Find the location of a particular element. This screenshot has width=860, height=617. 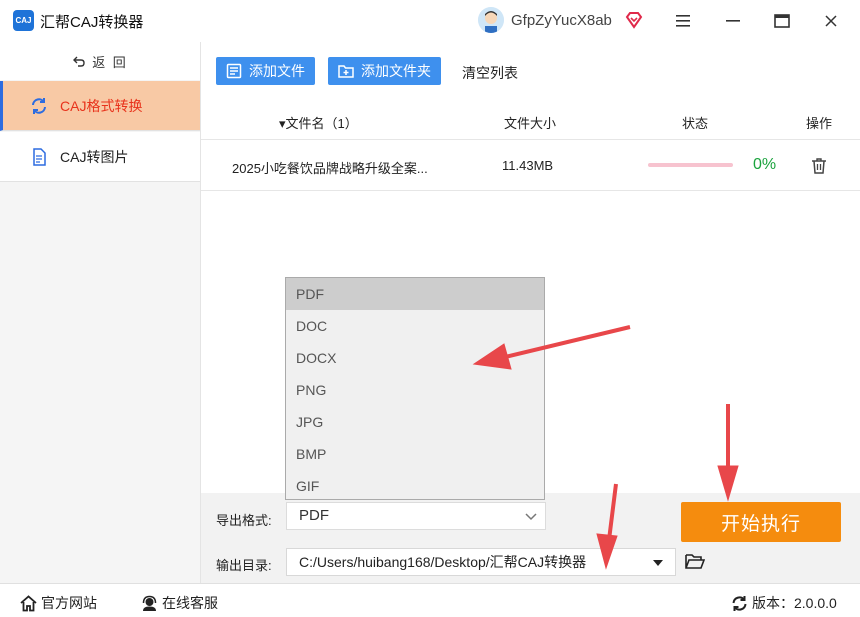

minimize-icon is located at coordinates (733, 21).